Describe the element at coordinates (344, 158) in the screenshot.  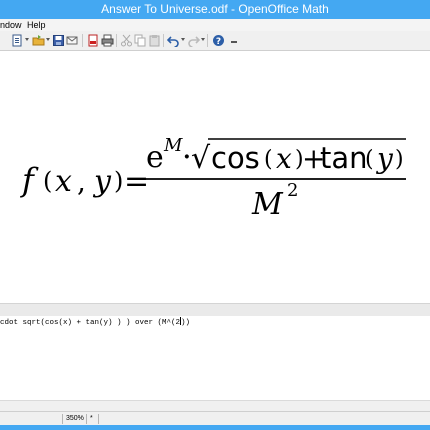
I see `formula-tan: tan` at that location.